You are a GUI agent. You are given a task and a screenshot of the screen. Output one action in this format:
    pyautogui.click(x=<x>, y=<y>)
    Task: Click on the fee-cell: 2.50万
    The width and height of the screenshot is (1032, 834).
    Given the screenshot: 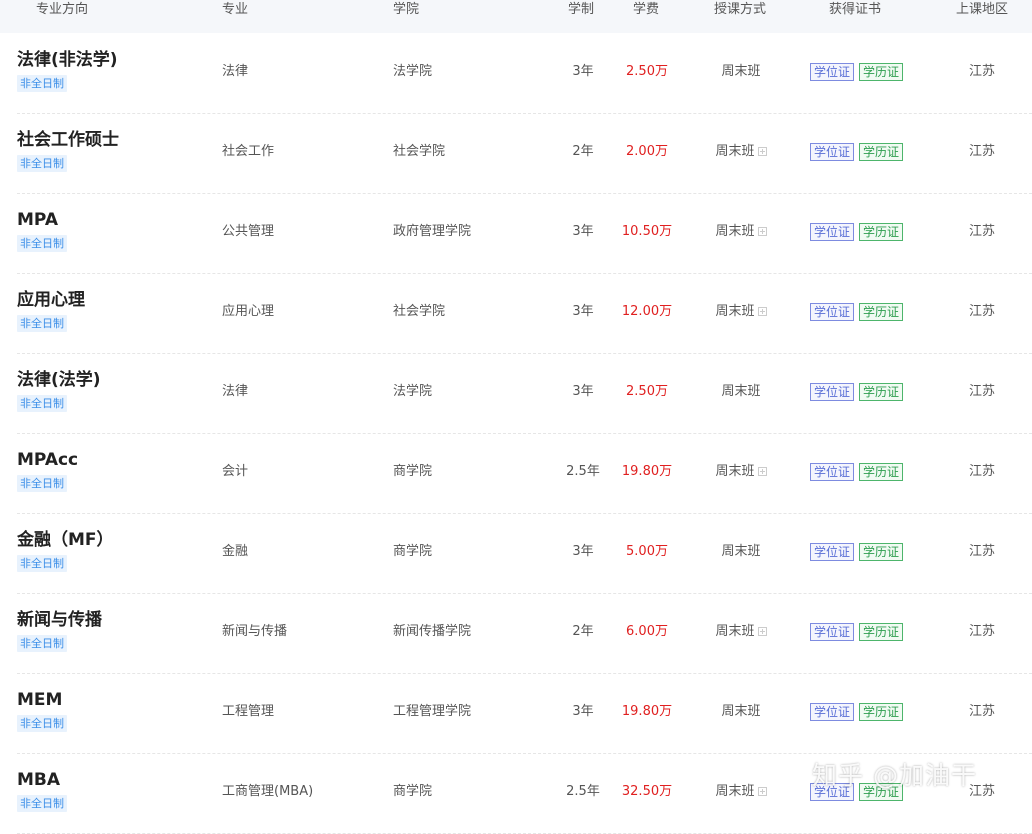 What is the action you would take?
    pyautogui.click(x=647, y=71)
    